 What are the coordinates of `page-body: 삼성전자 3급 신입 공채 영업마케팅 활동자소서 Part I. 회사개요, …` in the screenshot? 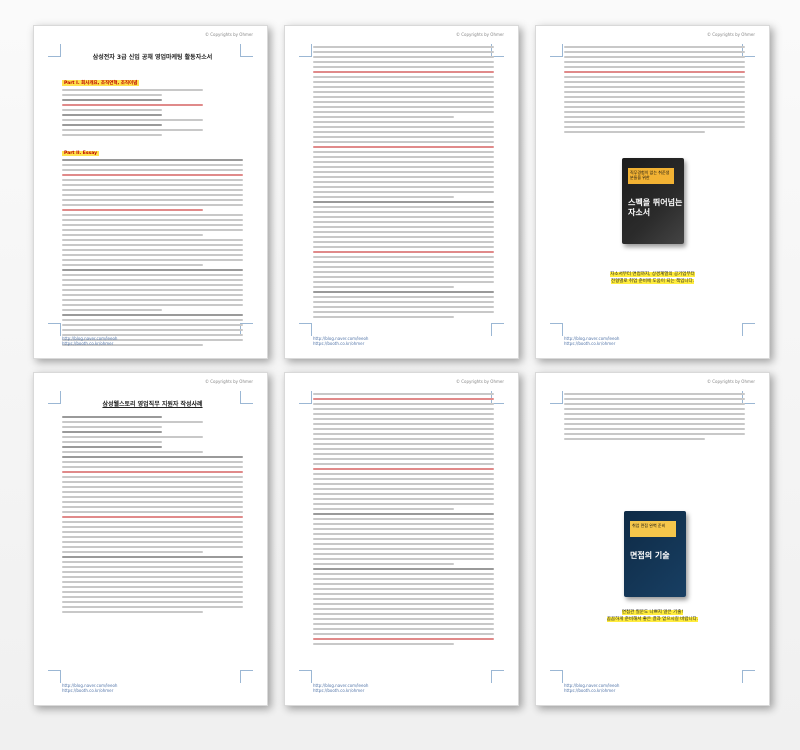 It's located at (152, 196).